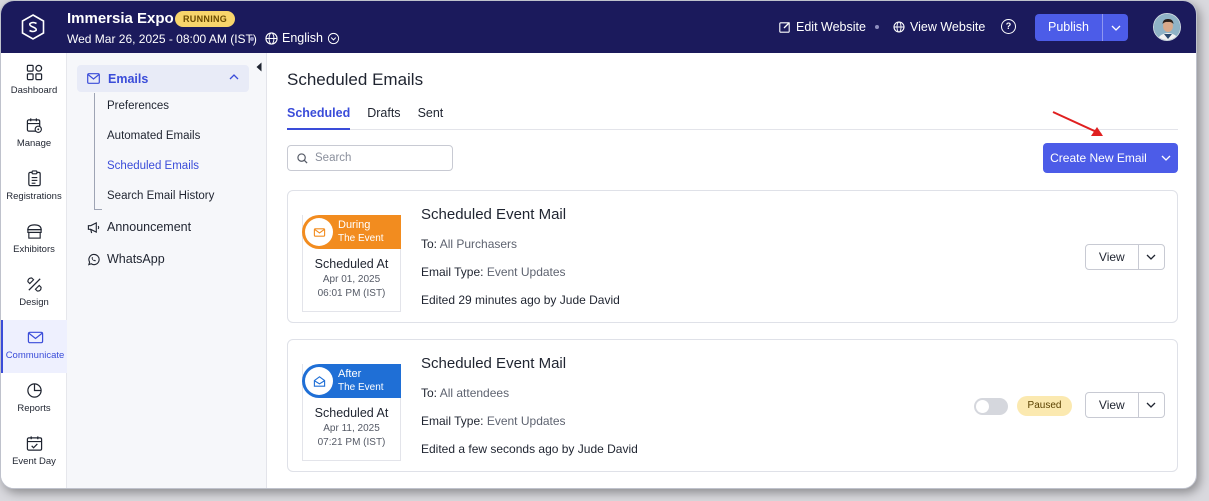 The image size is (1209, 501). What do you see at coordinates (162, 39) in the screenshot?
I see `event-datetime: Wed Mar 26, 2025 - 08:00 AM (IST)` at bounding box center [162, 39].